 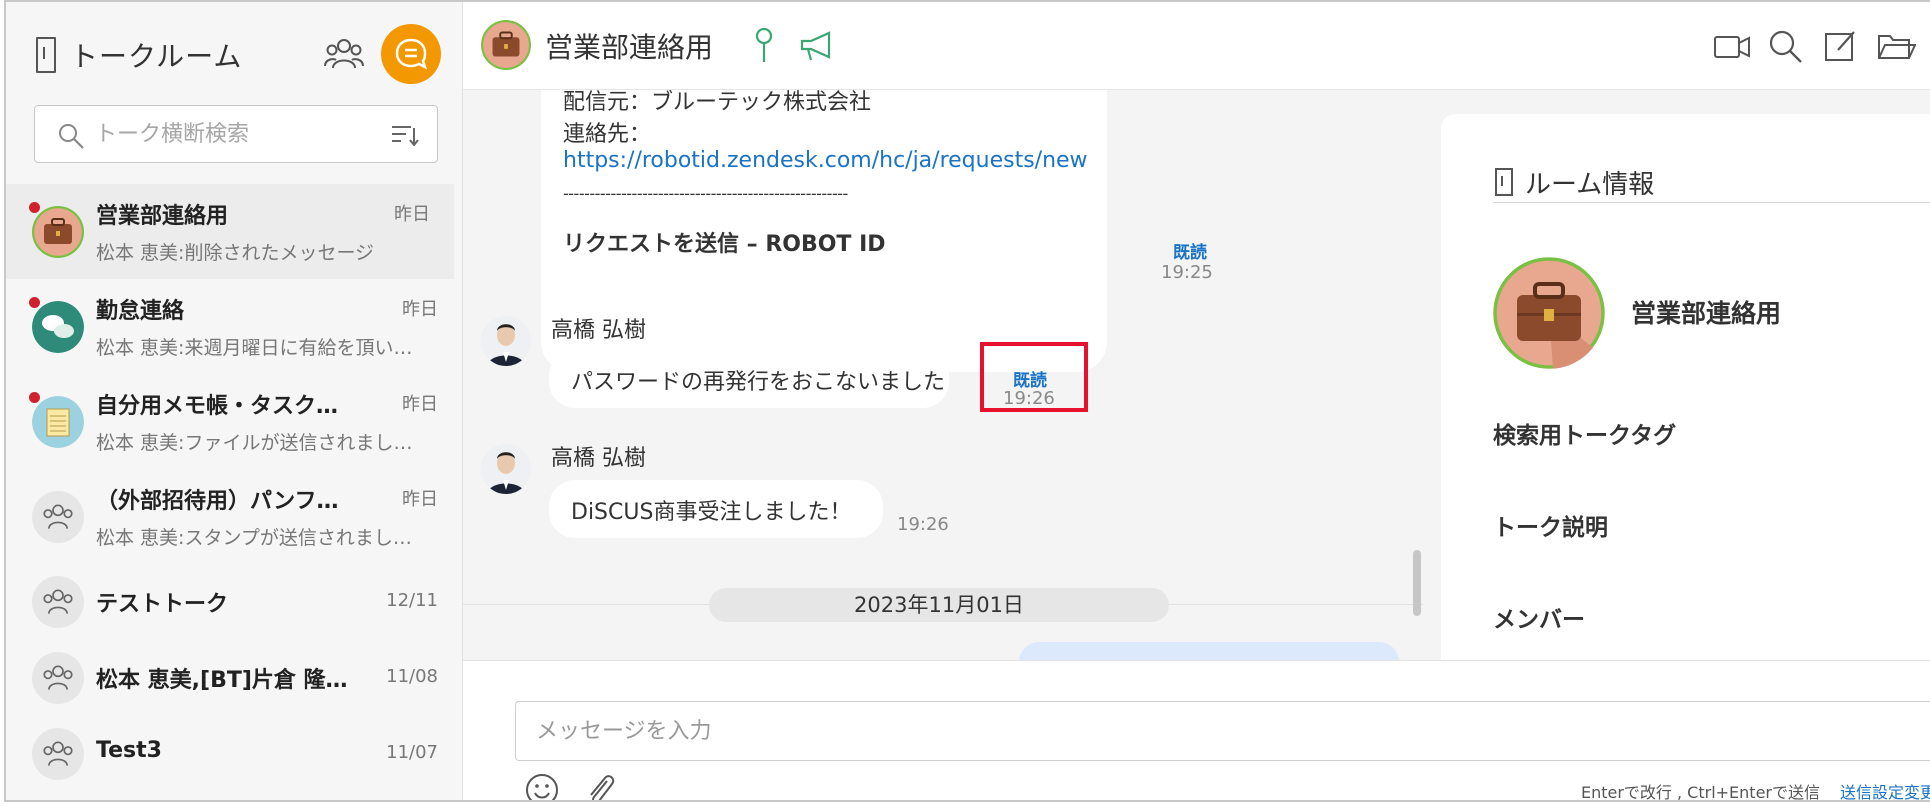 I want to click on room-name: Test3, so click(x=129, y=750).